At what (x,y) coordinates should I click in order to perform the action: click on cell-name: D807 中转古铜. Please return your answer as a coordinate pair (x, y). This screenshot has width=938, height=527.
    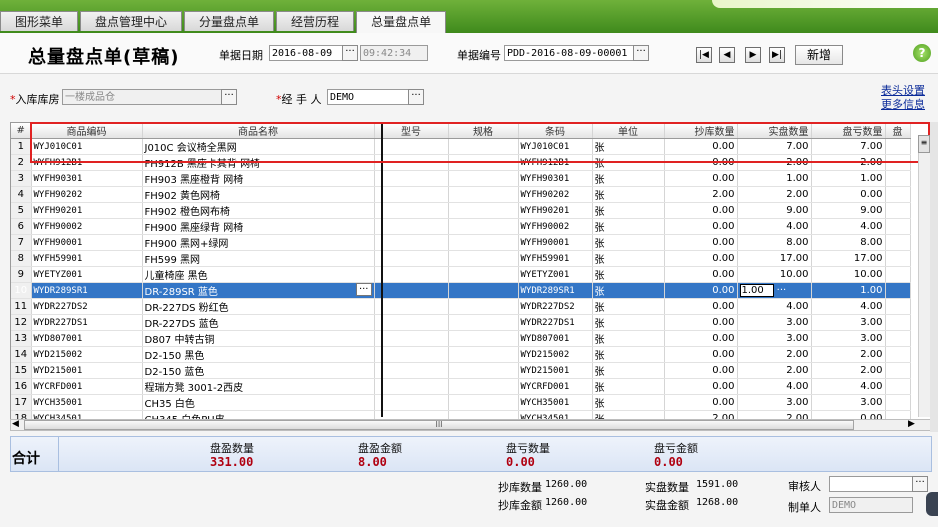
    Looking at the image, I should click on (258, 338).